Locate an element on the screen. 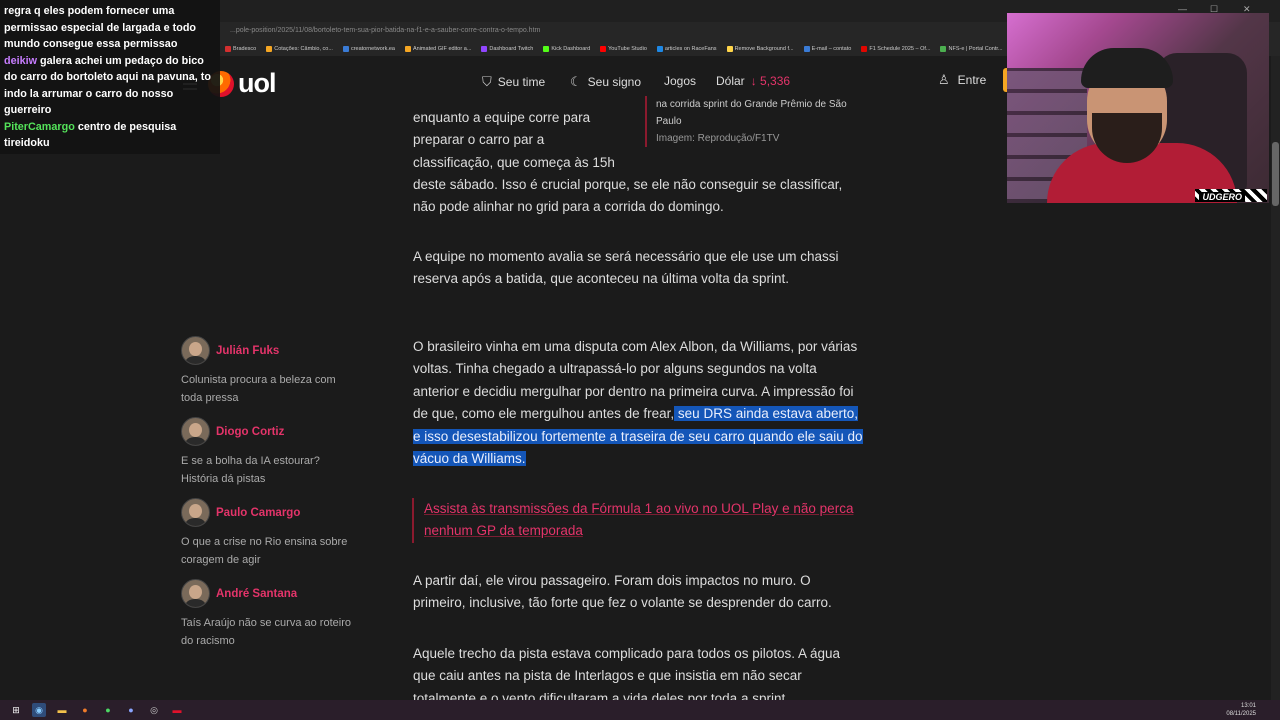 The width and height of the screenshot is (1280, 720). bookmark-item: Dashboard Twitch is located at coordinates (507, 49).